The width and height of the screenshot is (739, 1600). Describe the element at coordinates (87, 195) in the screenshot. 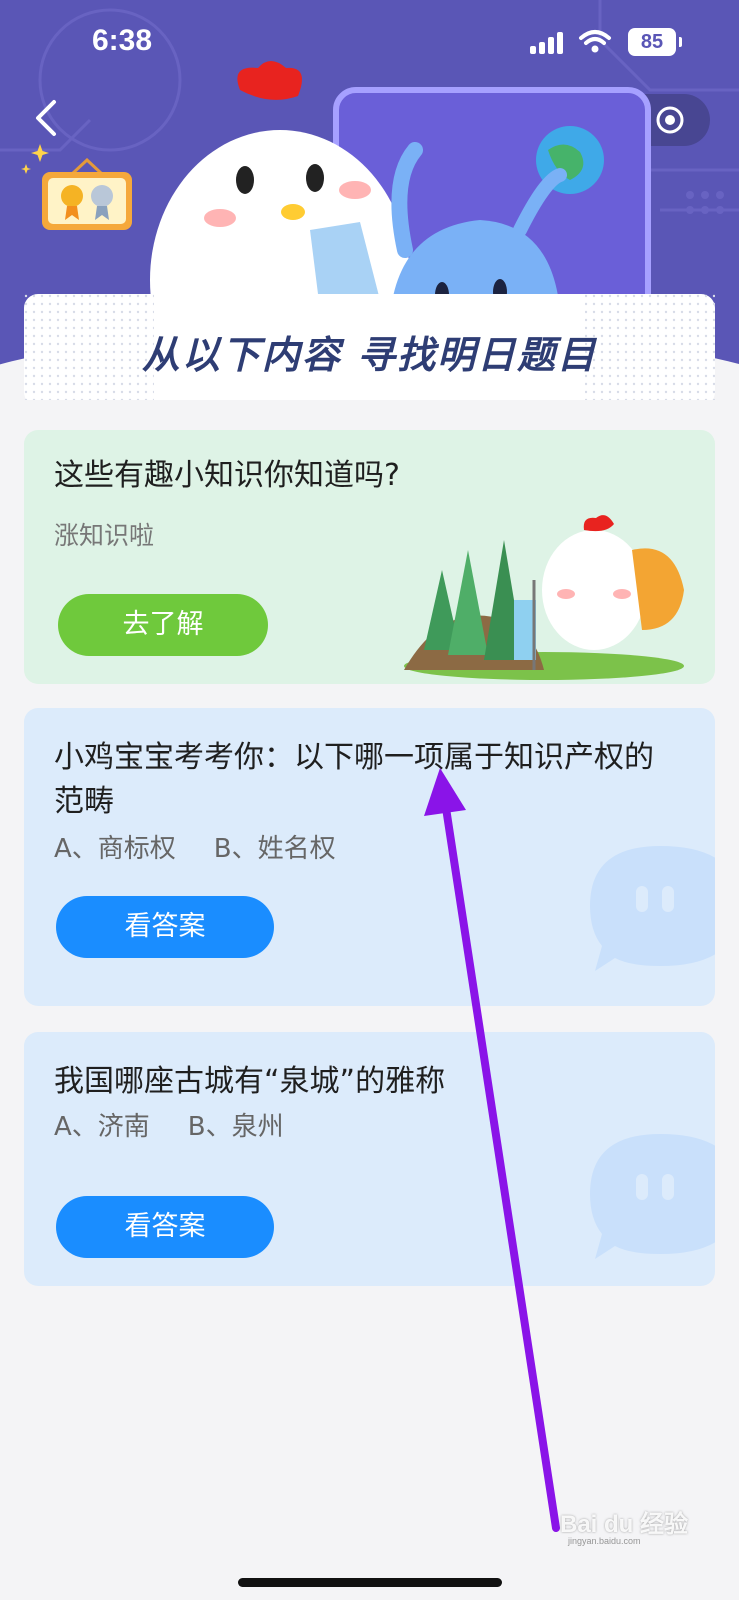

I see `medal-icon` at that location.